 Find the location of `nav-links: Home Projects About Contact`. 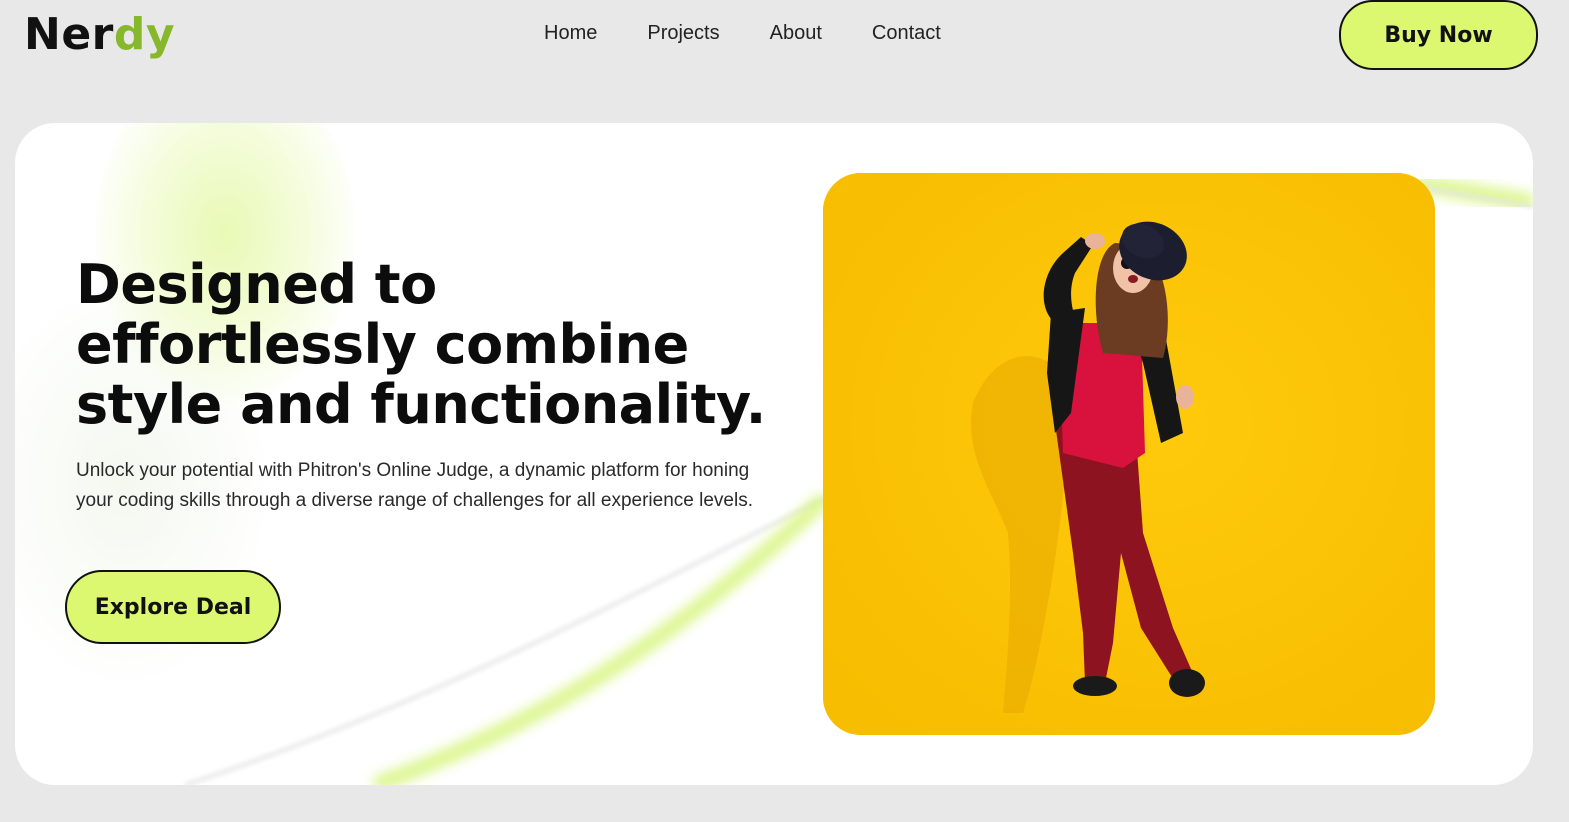

nav-links: Home Projects About Contact is located at coordinates (767, 33).